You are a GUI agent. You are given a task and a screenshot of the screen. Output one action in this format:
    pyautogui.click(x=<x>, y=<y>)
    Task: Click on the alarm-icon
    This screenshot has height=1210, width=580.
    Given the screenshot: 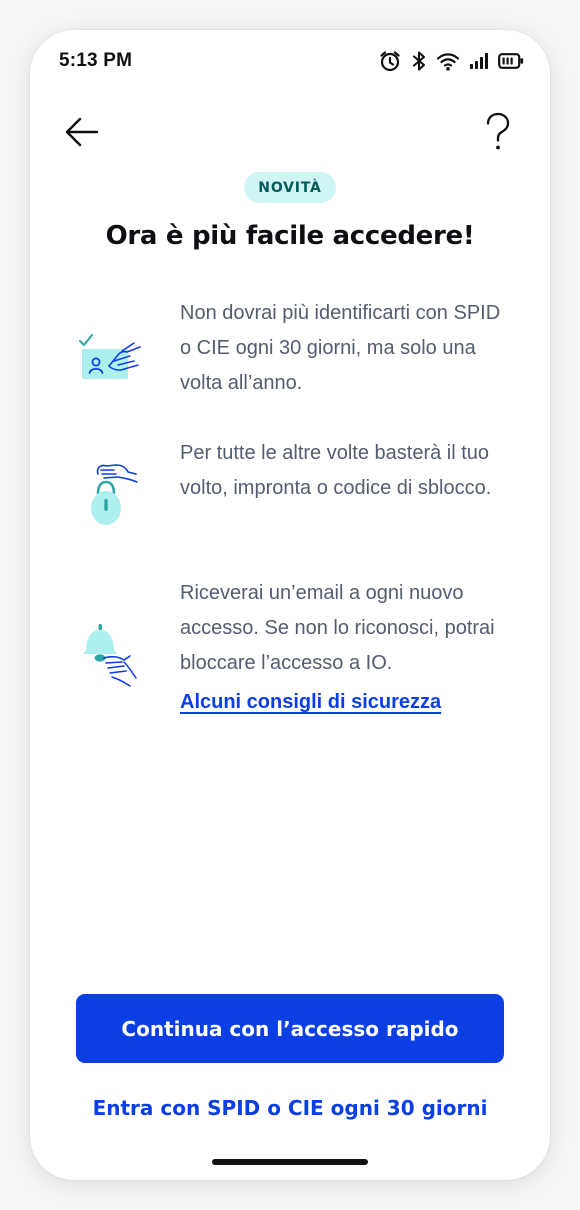 What is the action you would take?
    pyautogui.click(x=390, y=61)
    